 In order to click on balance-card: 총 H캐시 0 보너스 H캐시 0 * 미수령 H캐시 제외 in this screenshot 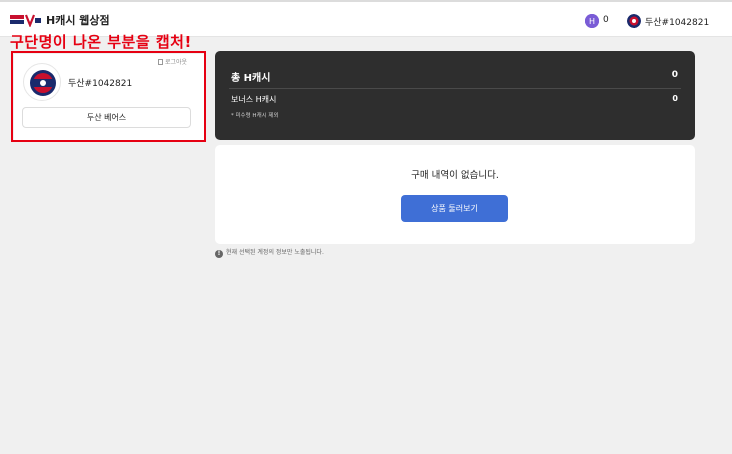, I will do `click(455, 95)`.